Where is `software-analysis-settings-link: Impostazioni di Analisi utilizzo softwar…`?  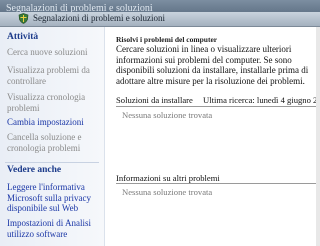
software-analysis-settings-link: Impostazioni di Analisi utilizzo softwar… is located at coordinates (54, 228).